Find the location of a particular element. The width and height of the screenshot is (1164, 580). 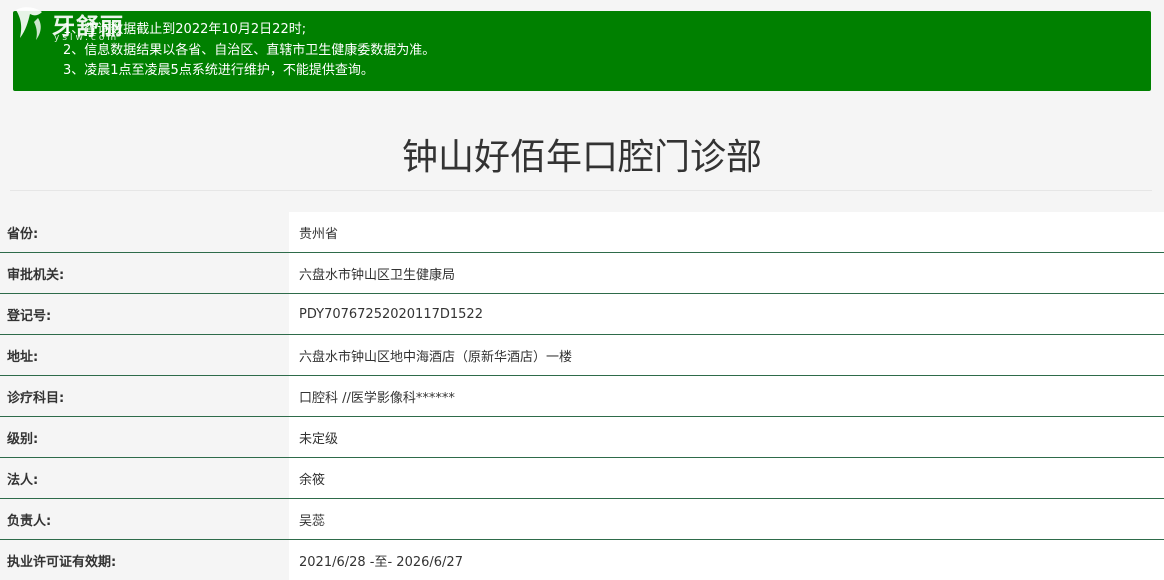

info-row: 诊疗科目:口腔科 //医学影像科****** is located at coordinates (582, 396).